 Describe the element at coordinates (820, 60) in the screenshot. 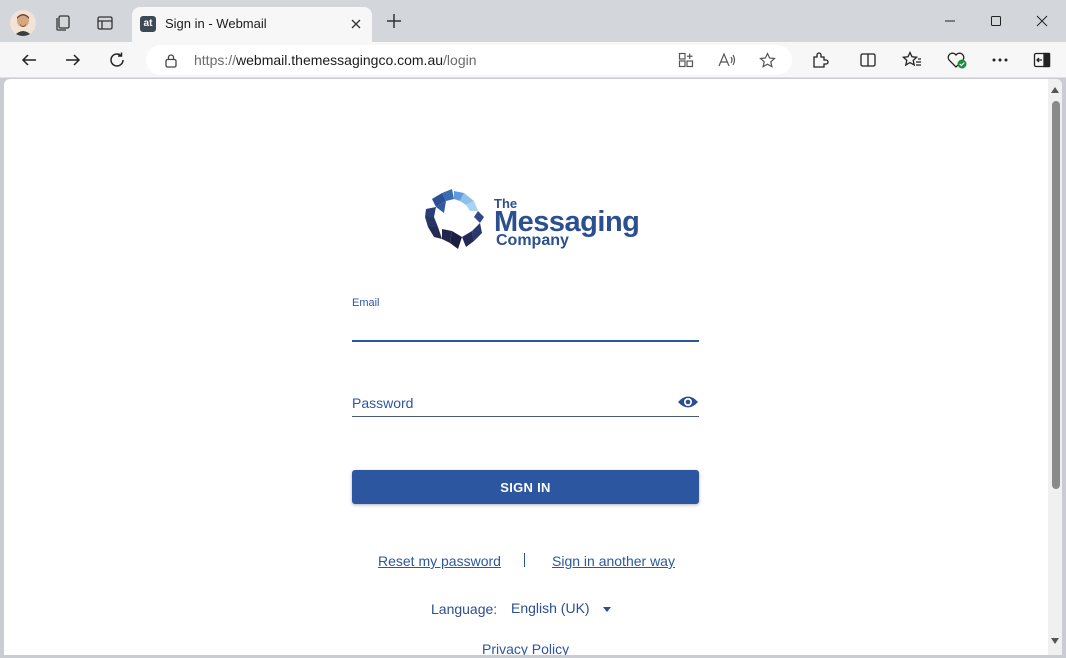

I see `extensions-icon` at that location.